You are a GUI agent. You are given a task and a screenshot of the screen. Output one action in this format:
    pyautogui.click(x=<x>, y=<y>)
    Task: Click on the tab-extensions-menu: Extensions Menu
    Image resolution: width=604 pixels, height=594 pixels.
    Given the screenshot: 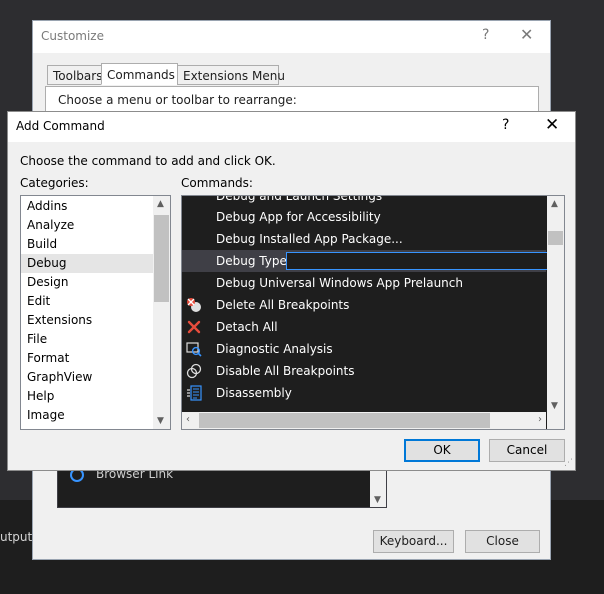 What is the action you would take?
    pyautogui.click(x=231, y=75)
    